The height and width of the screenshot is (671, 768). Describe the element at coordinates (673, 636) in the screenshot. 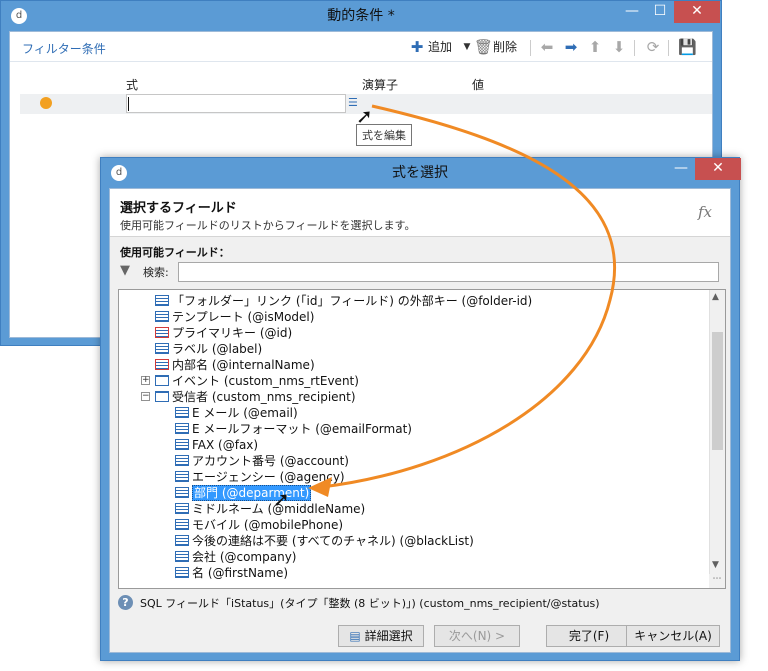

I see `cancel-button: キャンセル(A)` at that location.